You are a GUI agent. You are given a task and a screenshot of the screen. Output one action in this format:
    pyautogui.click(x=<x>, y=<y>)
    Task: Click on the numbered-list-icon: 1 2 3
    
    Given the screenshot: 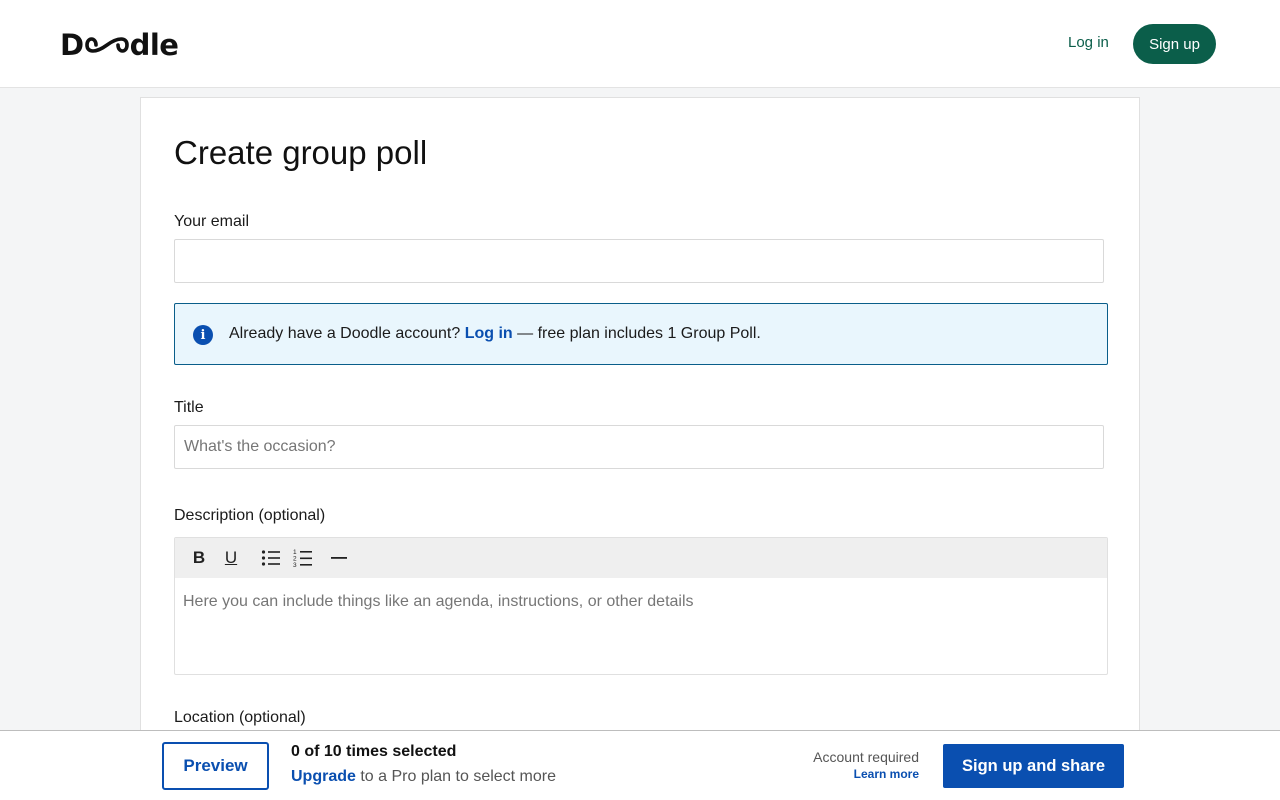 What is the action you would take?
    pyautogui.click(x=303, y=558)
    